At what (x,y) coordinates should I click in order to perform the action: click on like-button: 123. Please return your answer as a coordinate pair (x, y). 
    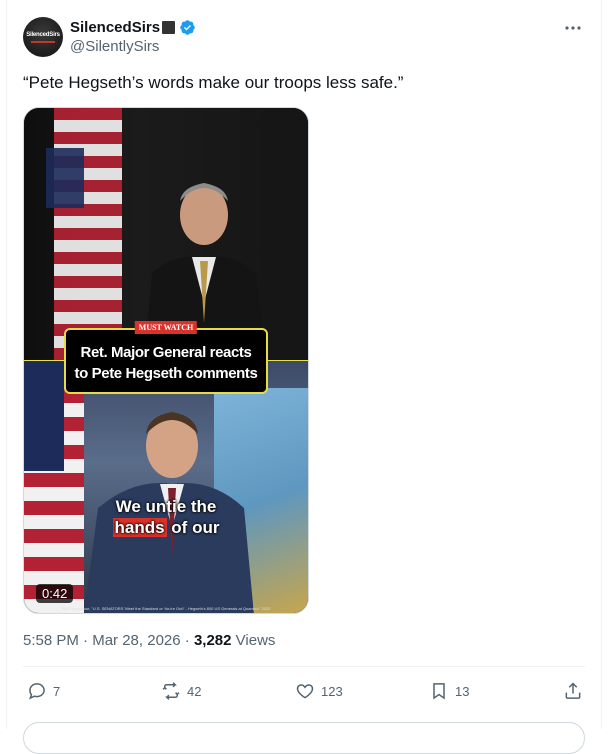
    Looking at the image, I should click on (319, 691).